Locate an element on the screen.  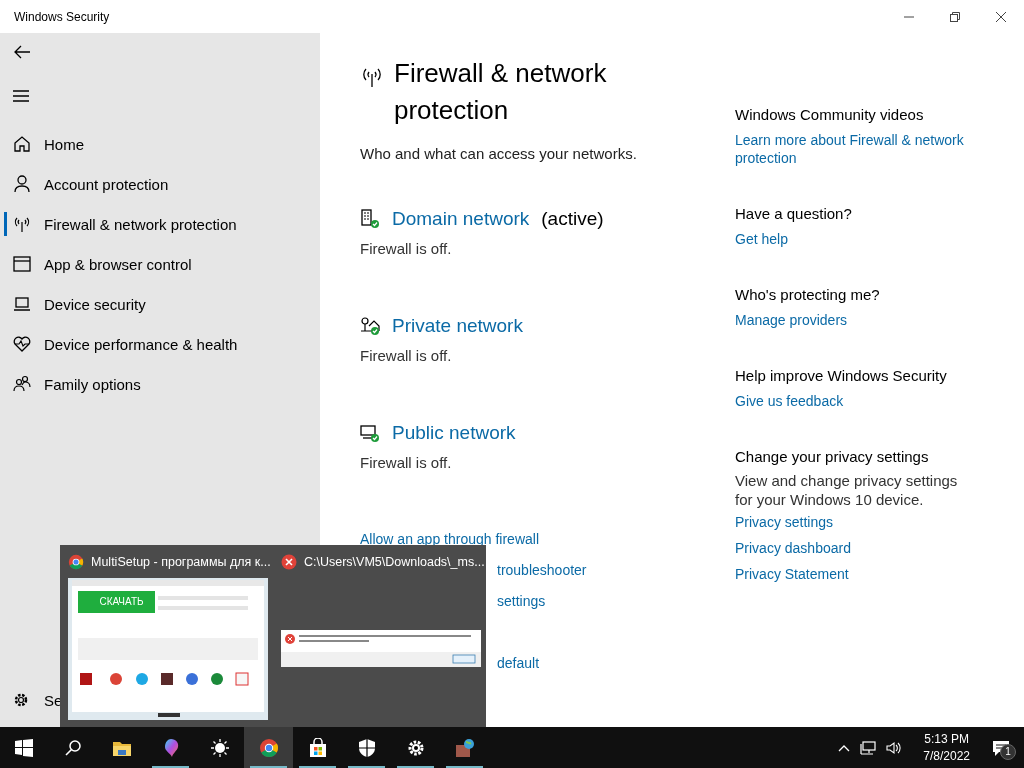
window-title: Windows Security is located at coordinates (62, 16).